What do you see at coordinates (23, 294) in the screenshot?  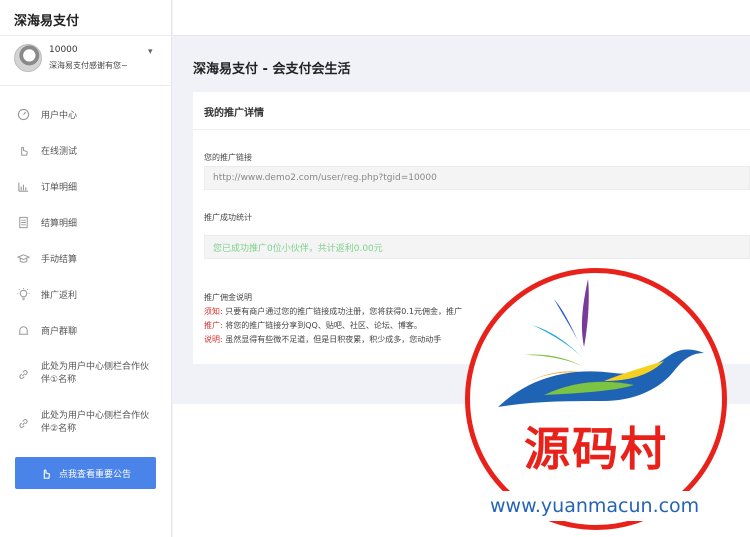 I see `lightbulb-icon` at bounding box center [23, 294].